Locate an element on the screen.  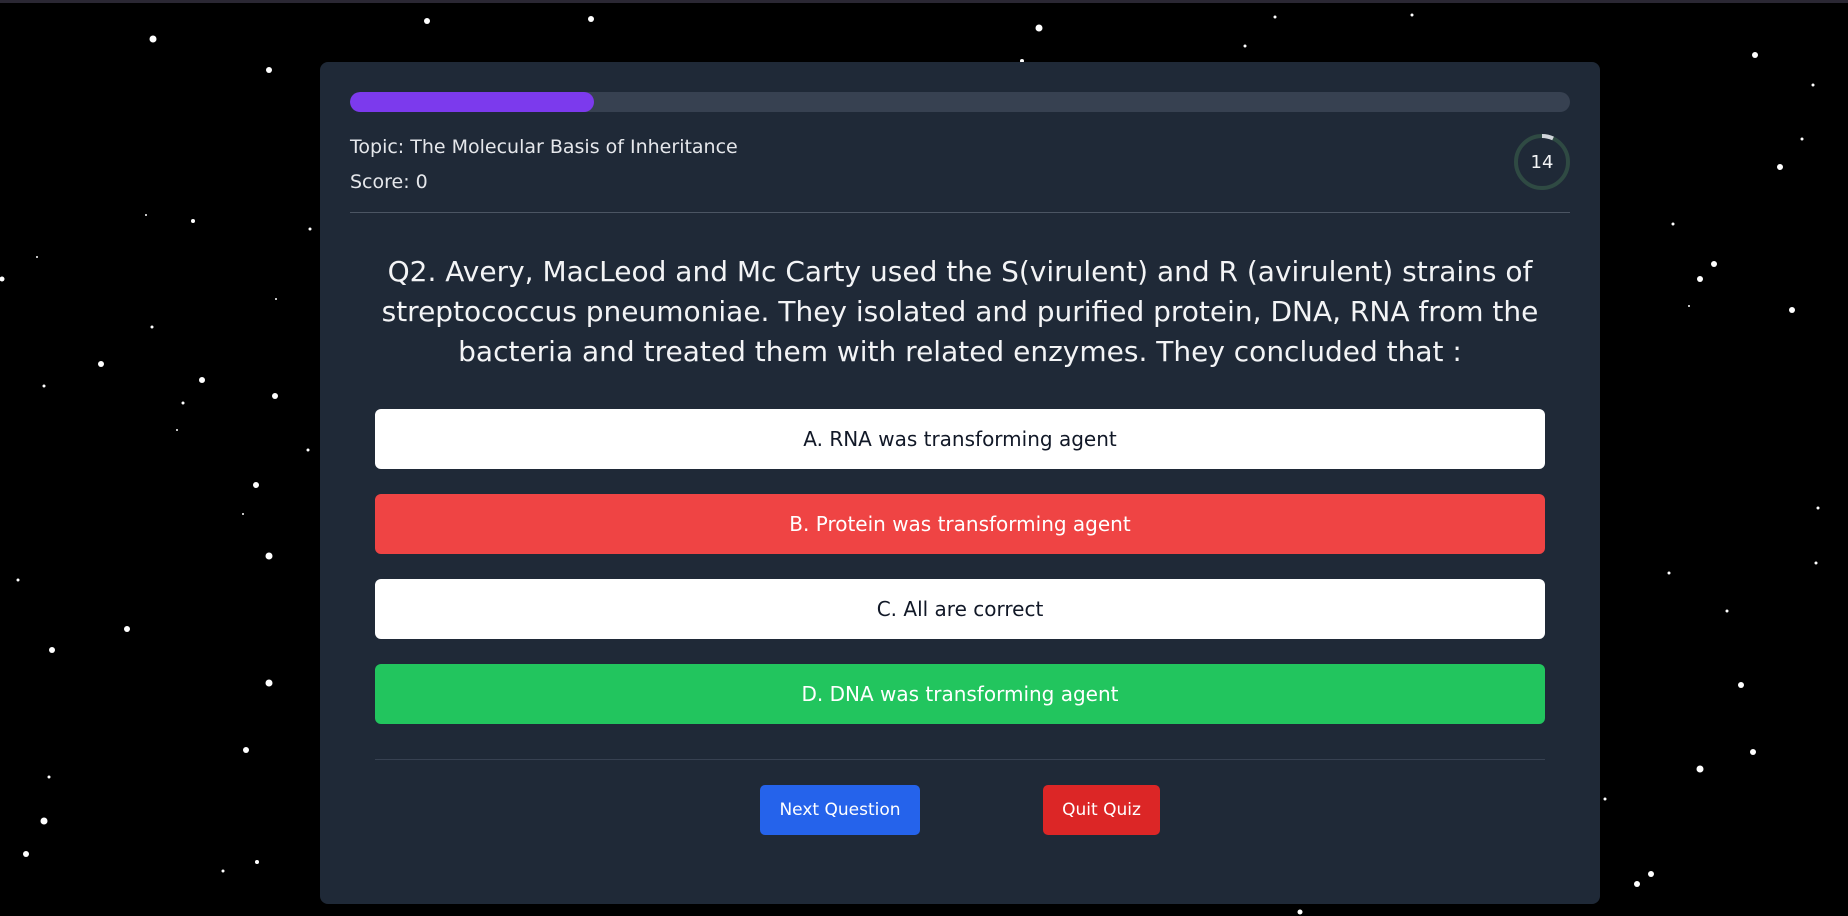
progress-bar is located at coordinates (960, 102).